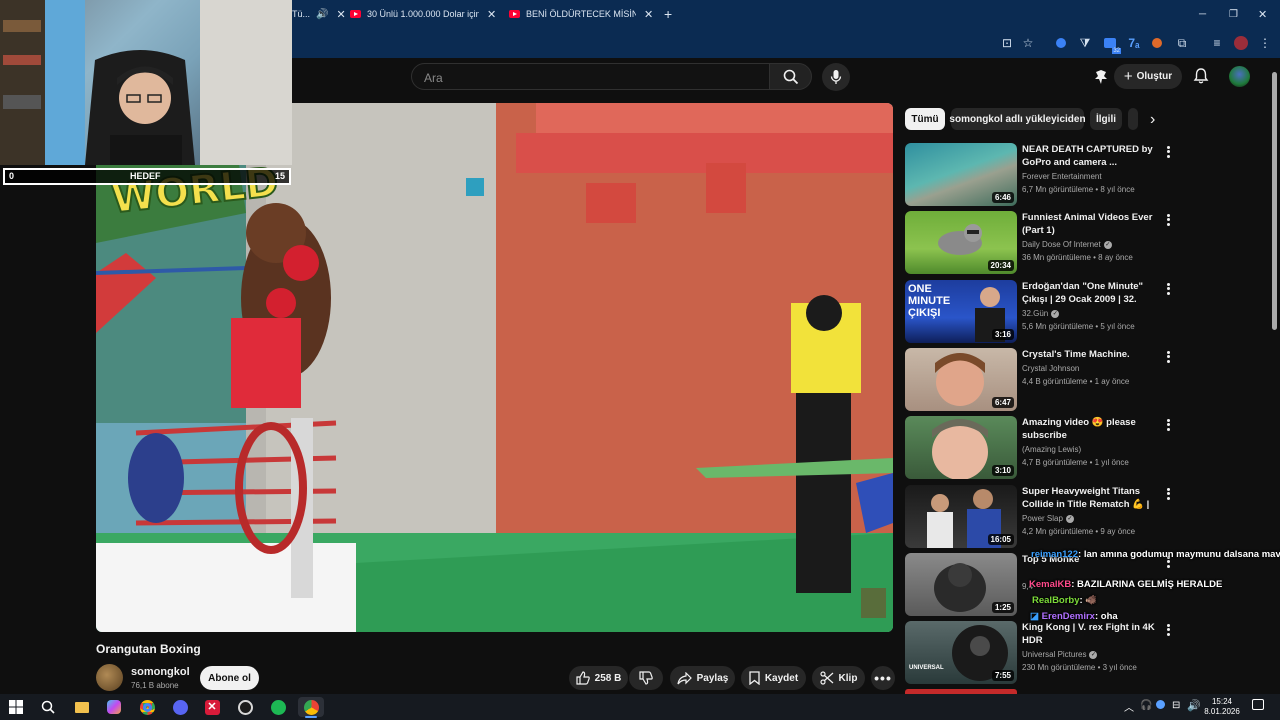 This screenshot has height=720, width=1280. Describe the element at coordinates (836, 77) in the screenshot. I see `voice-search-button` at that location.